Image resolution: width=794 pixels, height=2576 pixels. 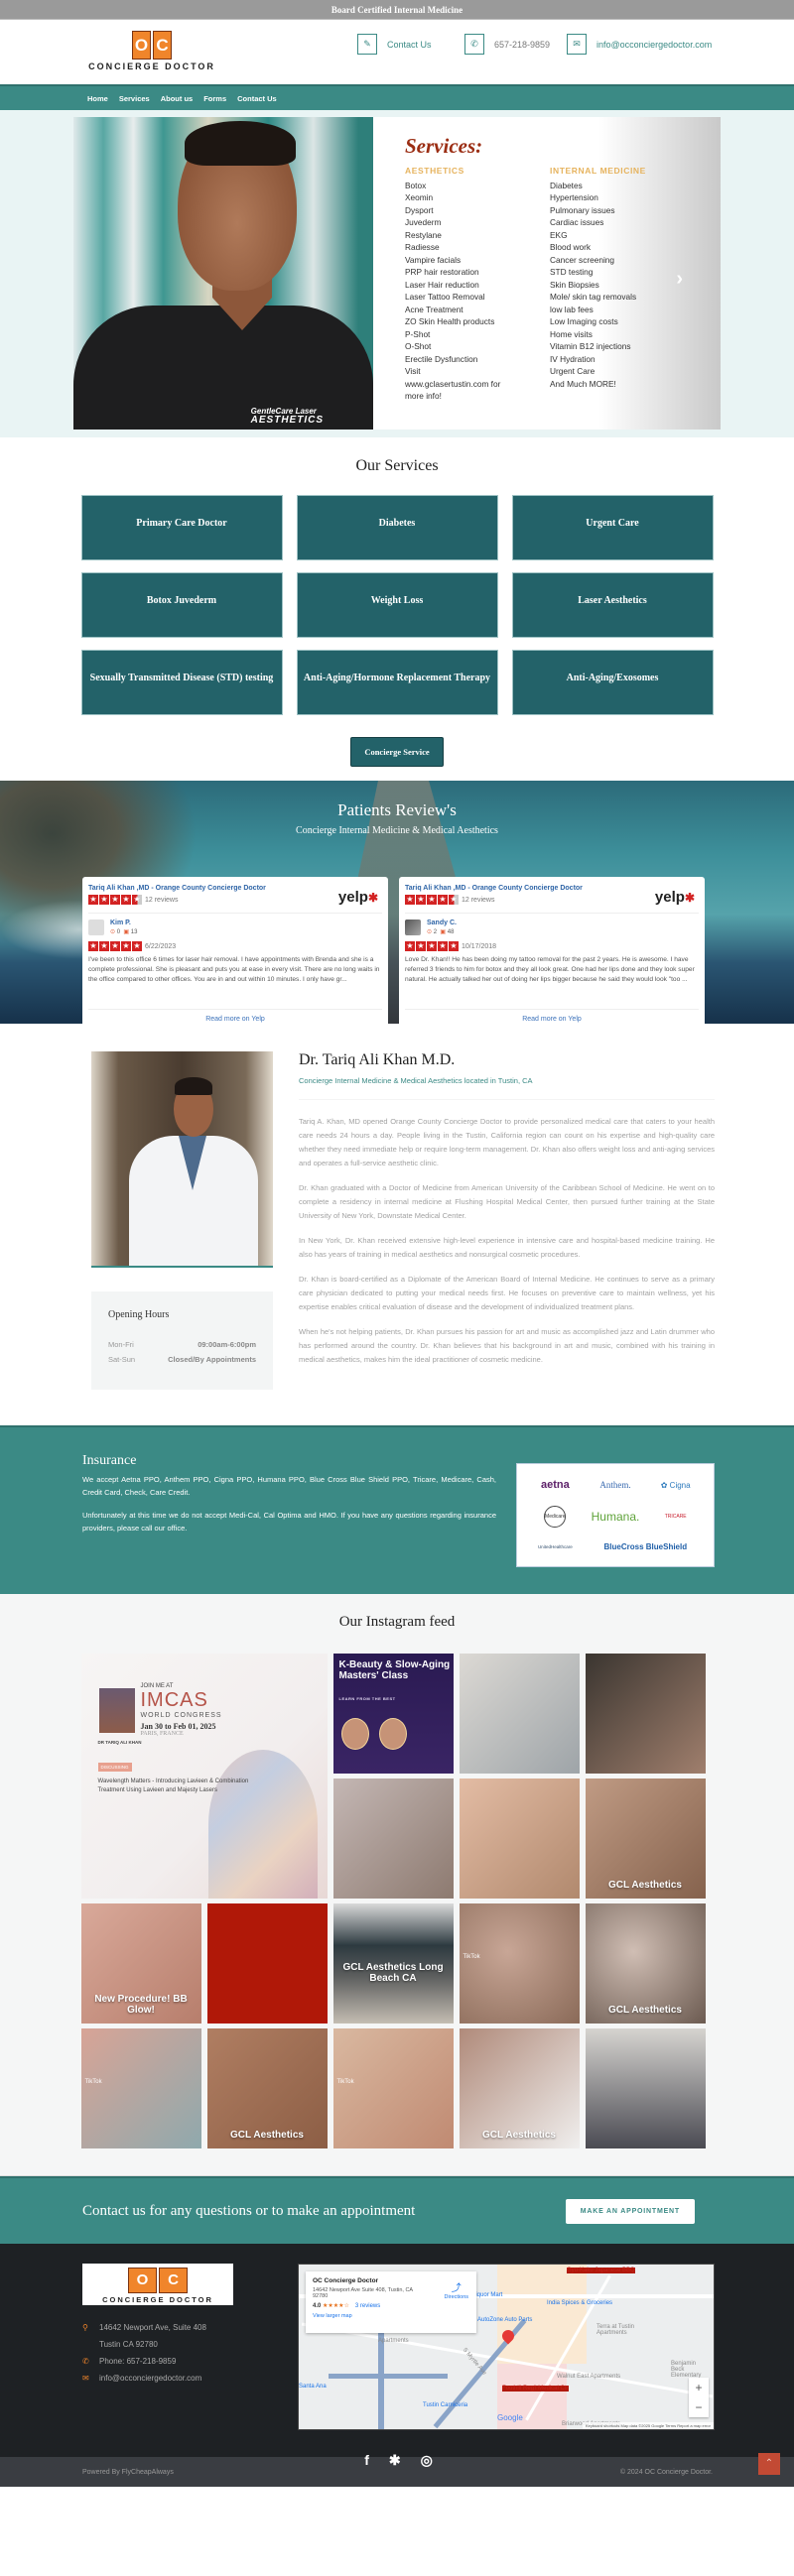 I want to click on view-larger-map-link: View larger map, so click(x=391, y=2316).